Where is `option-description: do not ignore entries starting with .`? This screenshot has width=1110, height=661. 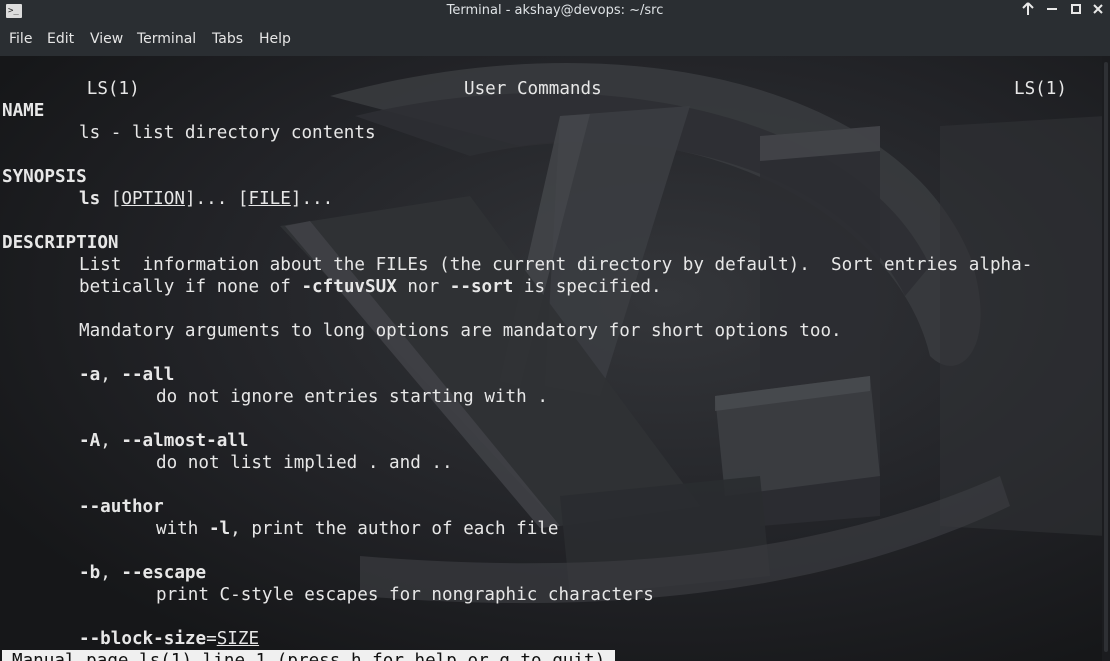
option-description: do not ignore entries starting with . is located at coordinates (352, 397).